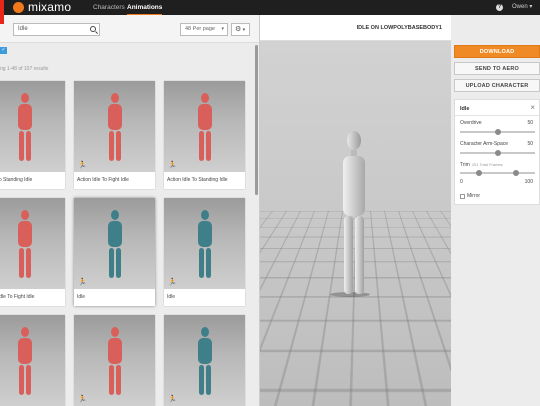  What do you see at coordinates (93, 29) in the screenshot?
I see `search-icon` at bounding box center [93, 29].